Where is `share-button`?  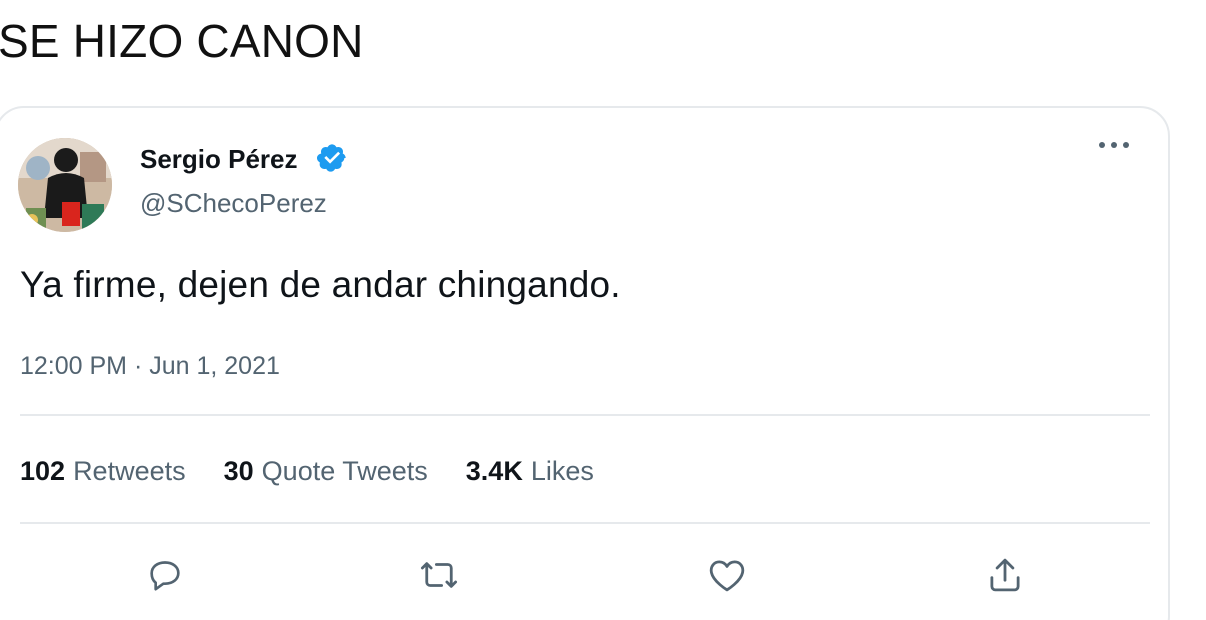 share-button is located at coordinates (1005, 575).